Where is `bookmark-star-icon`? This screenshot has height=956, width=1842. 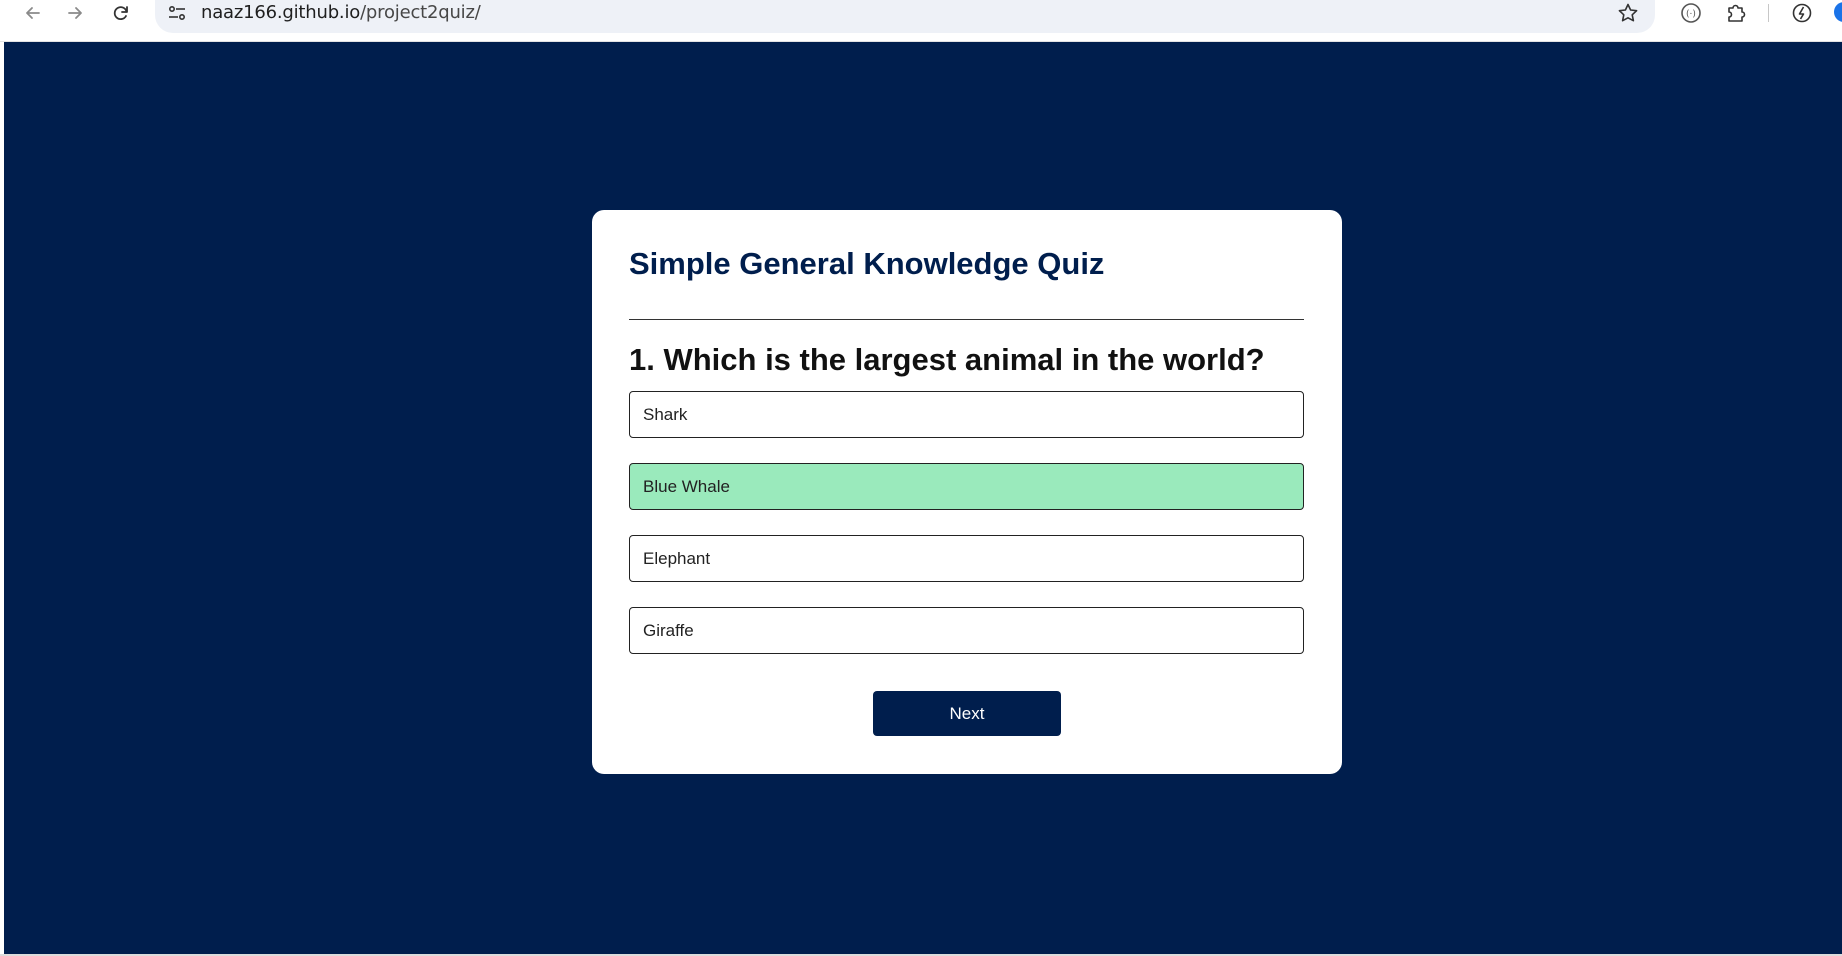
bookmark-star-icon is located at coordinates (1628, 13).